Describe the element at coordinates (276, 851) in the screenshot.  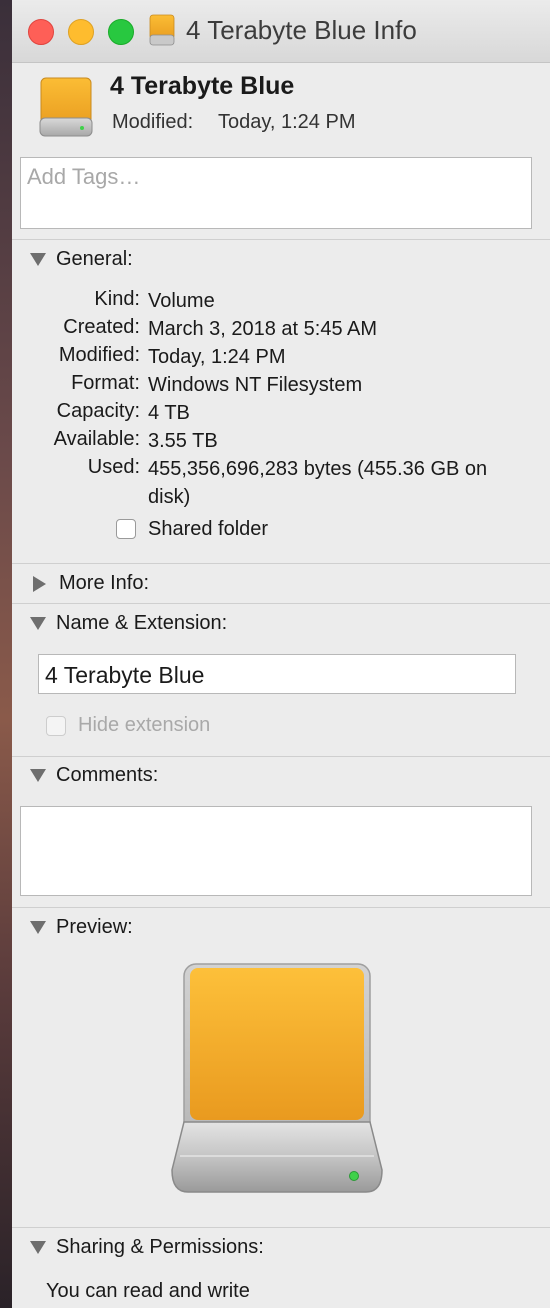
I see `comments-field` at that location.